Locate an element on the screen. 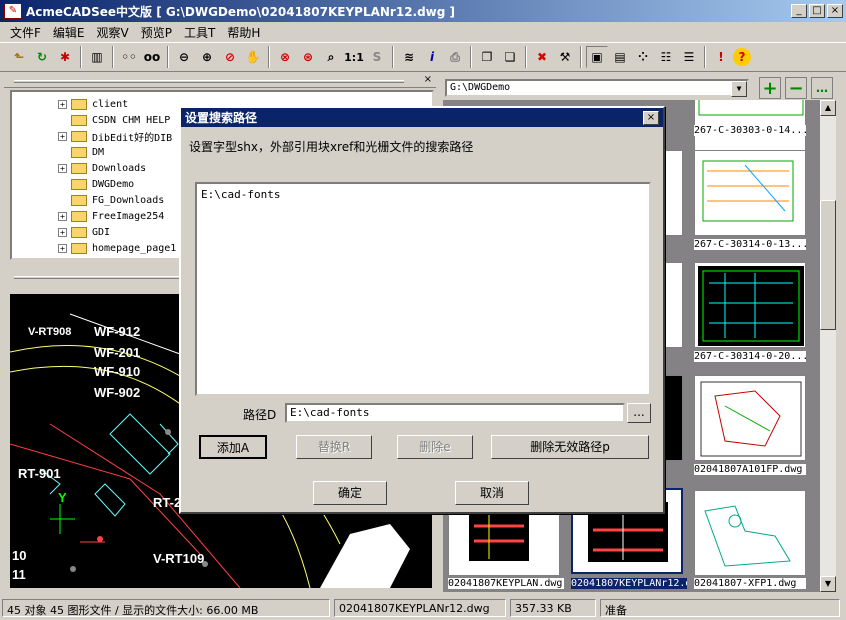 The width and height of the screenshot is (846, 620). status-count: 45 对象 45 图形文件 / 显示的文件大小: 66.00 MB is located at coordinates (166, 608).